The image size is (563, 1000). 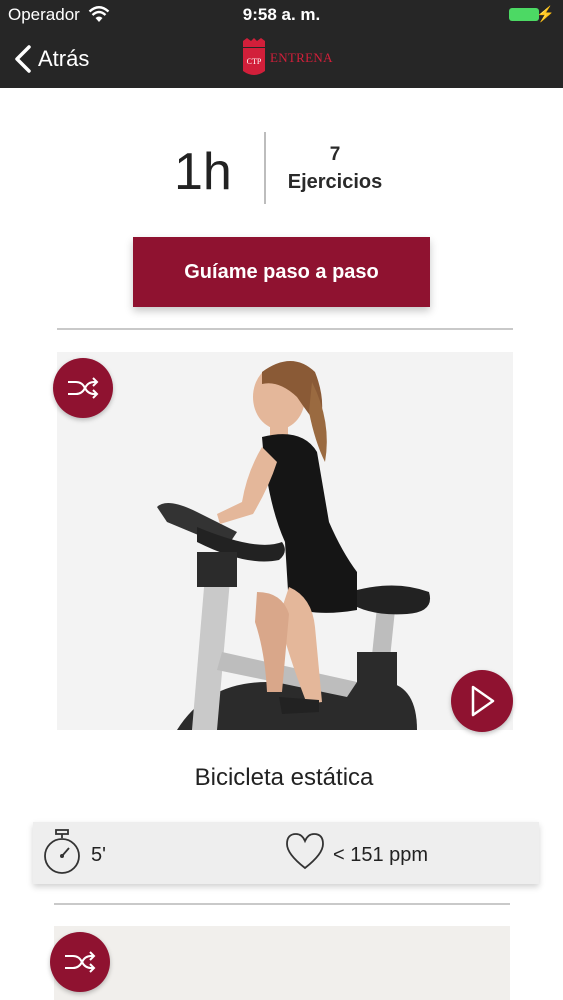 I want to click on app-logo: CTP ENTRENA, so click(x=286, y=58).